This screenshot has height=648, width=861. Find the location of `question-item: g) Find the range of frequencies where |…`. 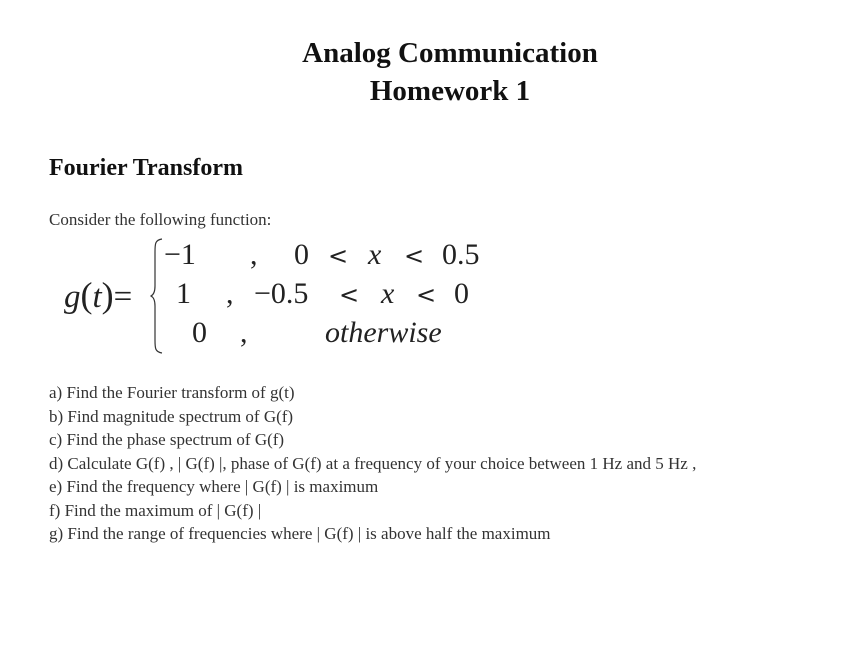

question-item: g) Find the range of frequencies where |… is located at coordinates (300, 533).